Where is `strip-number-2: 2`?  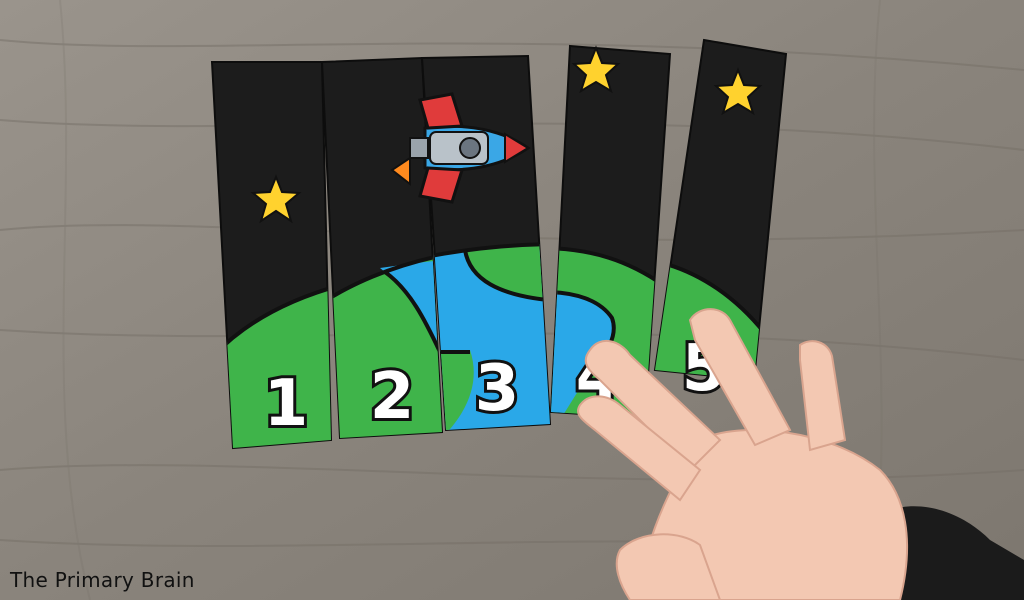
strip-number-2: 2 is located at coordinates (392, 397).